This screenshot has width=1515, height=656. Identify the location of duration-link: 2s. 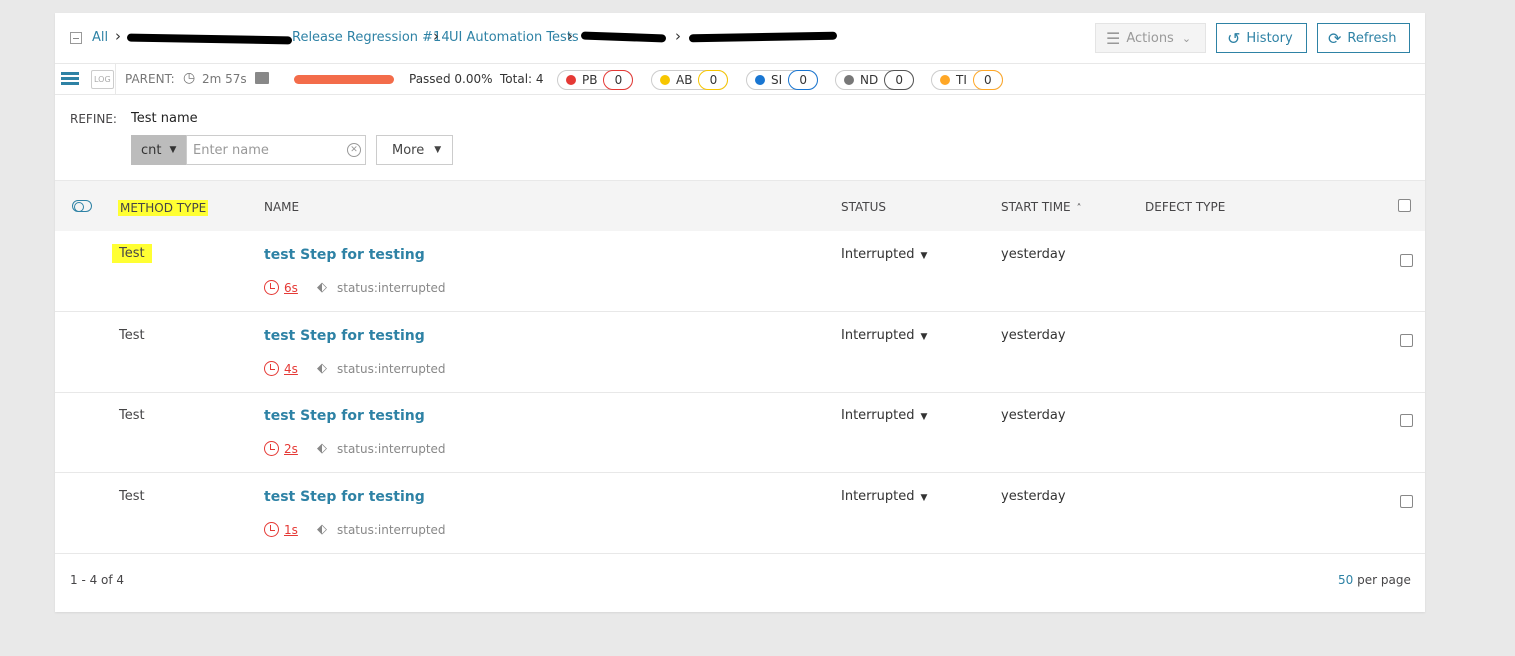
(291, 449).